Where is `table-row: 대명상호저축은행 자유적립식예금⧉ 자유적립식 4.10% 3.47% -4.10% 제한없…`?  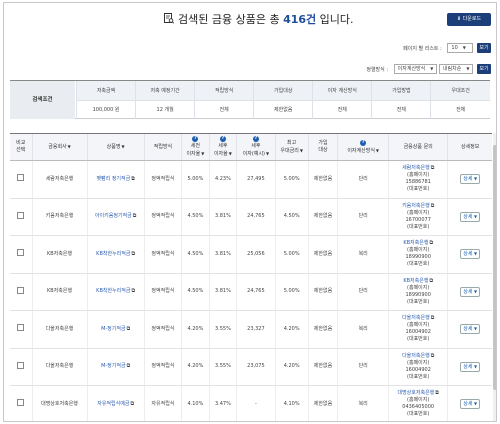
table-row: 대명상호저축은행 자유적립식예금⧉ 자유적립식 4.10% 3.47% -4.10% 제한없… is located at coordinates (251, 403).